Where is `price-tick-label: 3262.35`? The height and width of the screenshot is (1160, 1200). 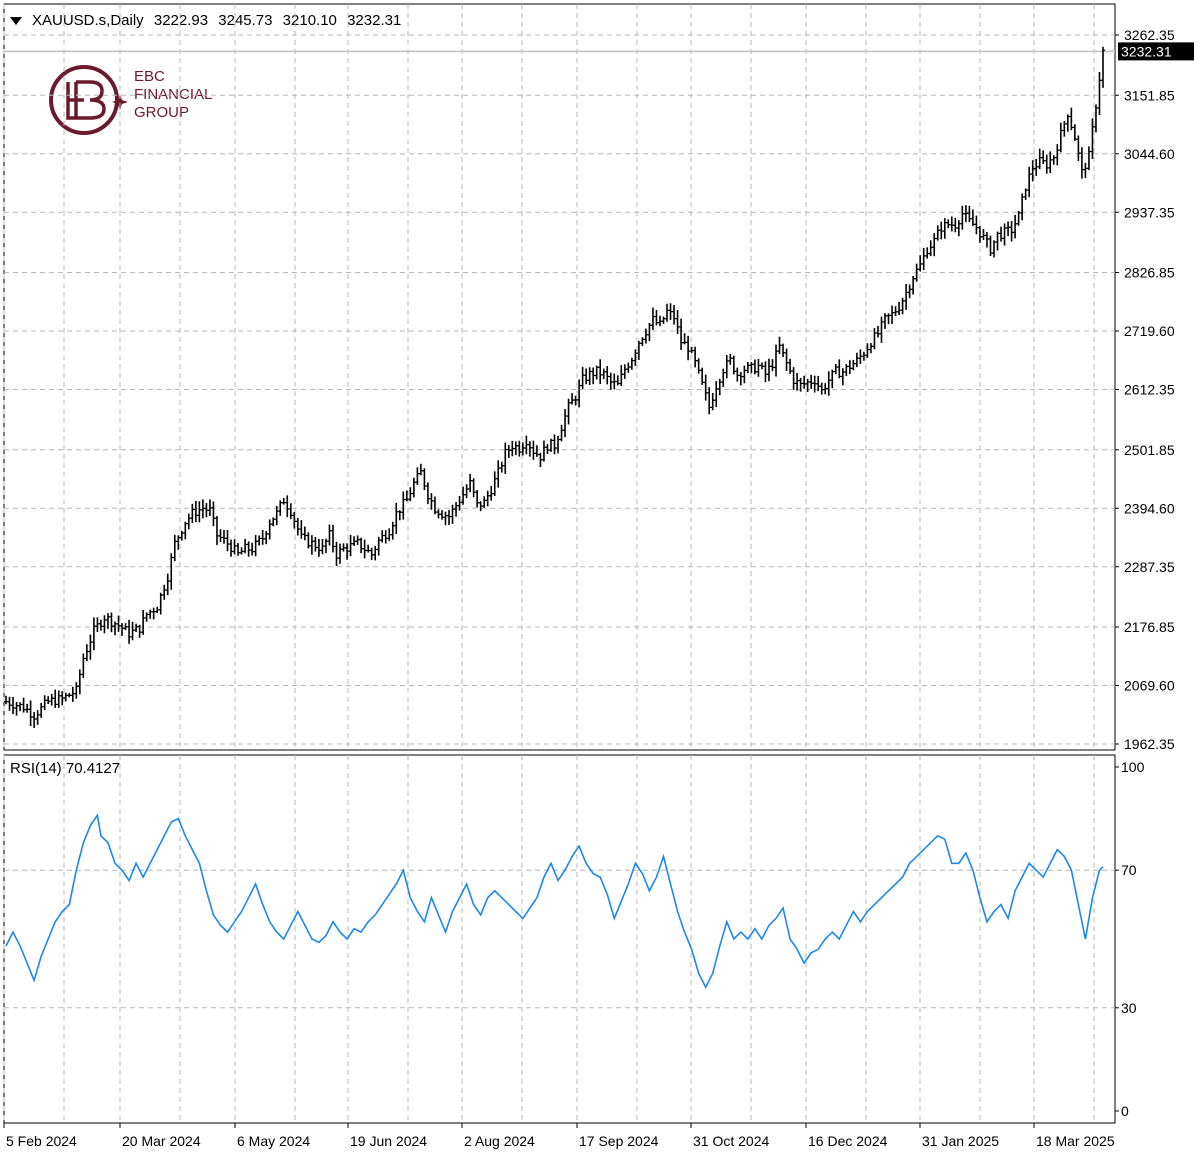 price-tick-label: 3262.35 is located at coordinates (1149, 35).